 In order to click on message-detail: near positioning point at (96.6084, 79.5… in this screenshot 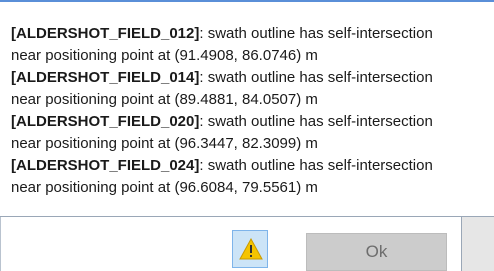, I will do `click(164, 187)`.